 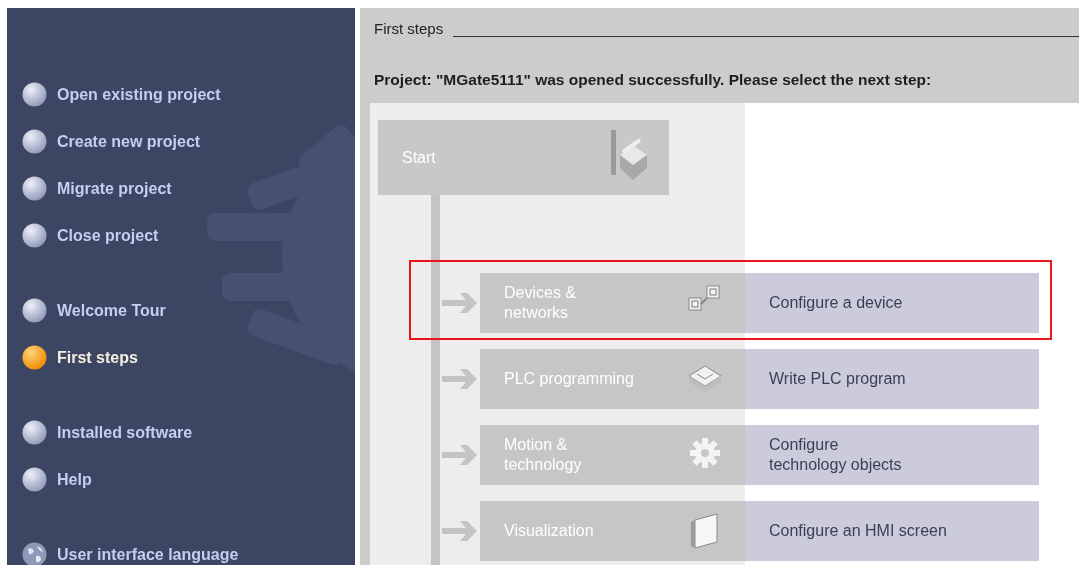 I want to click on action-button: Configure an HMI screen, so click(x=892, y=531).